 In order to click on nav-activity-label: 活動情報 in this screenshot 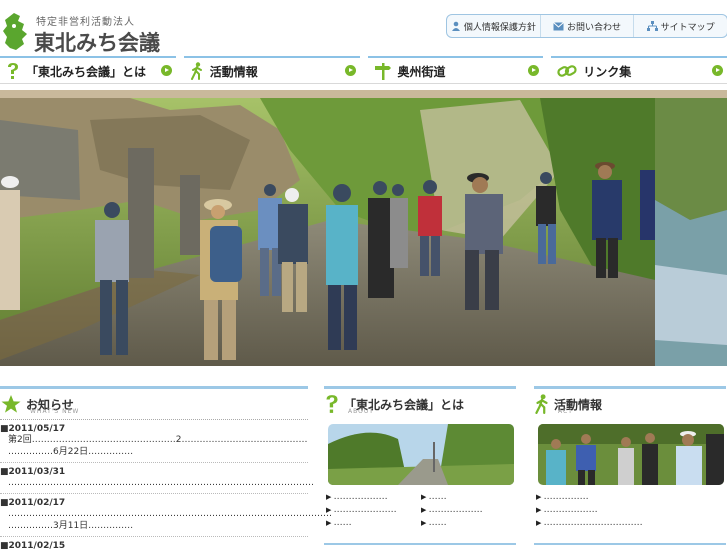, I will do `click(233, 71)`.